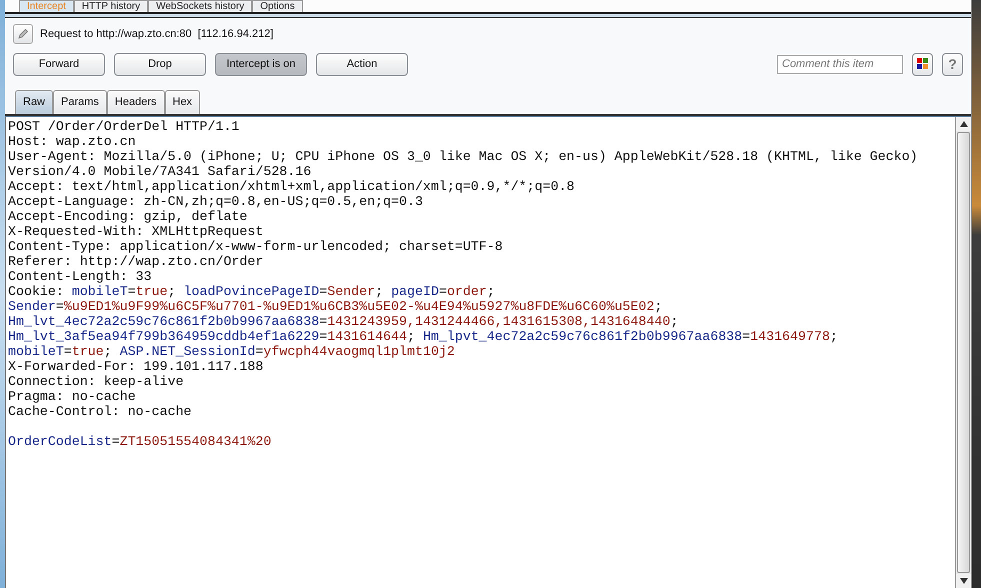 Image resolution: width=981 pixels, height=588 pixels. Describe the element at coordinates (34, 102) in the screenshot. I see `tab: Raw` at that location.